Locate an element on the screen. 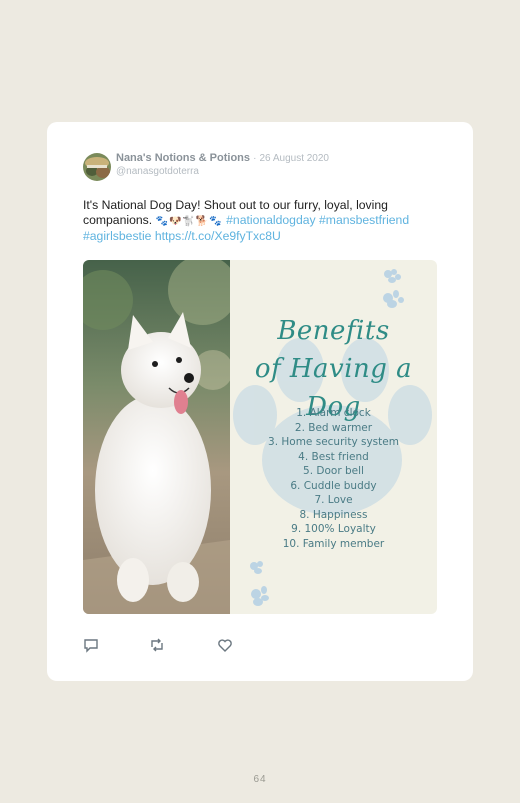  list-item: 1. Alarm clock is located at coordinates (333, 413).